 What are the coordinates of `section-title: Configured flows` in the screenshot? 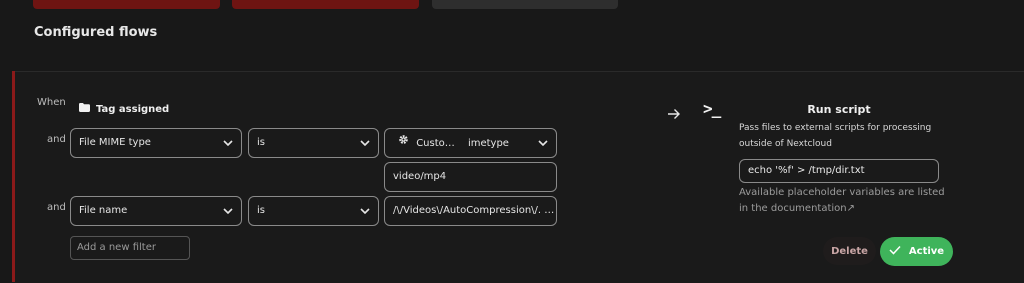 It's located at (96, 32).